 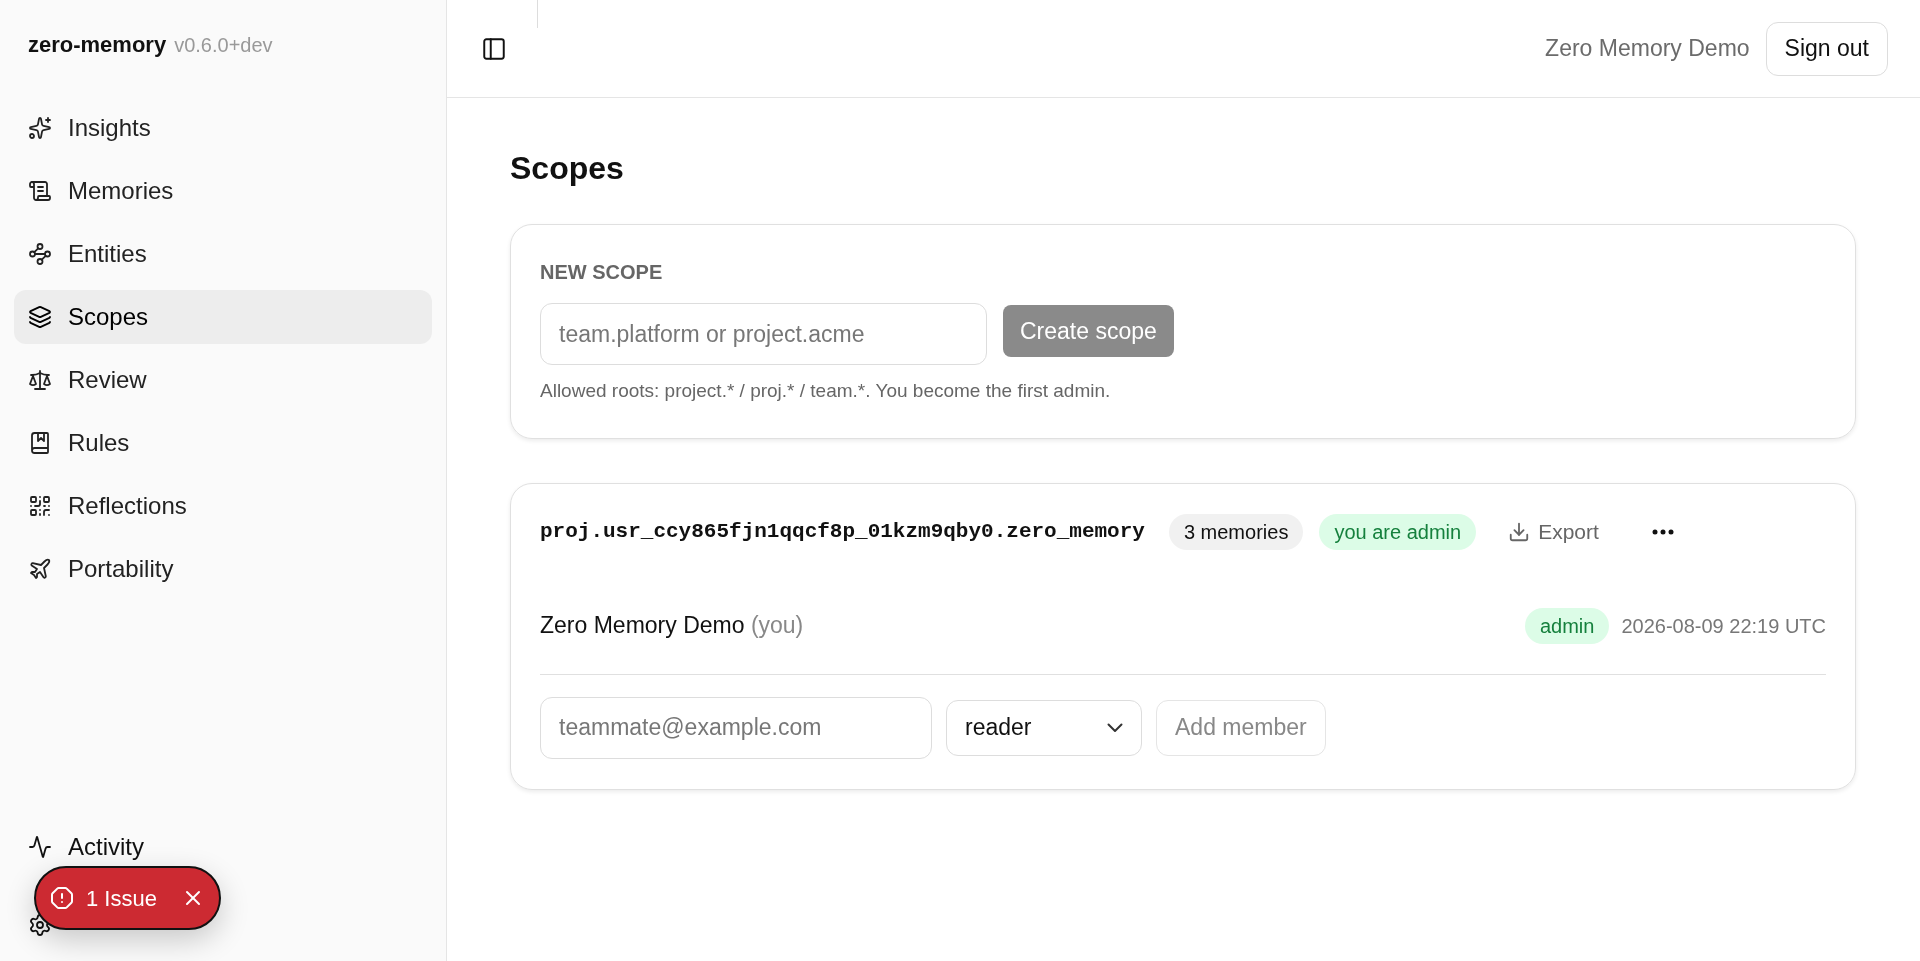 What do you see at coordinates (763, 334) in the screenshot?
I see `scope-name-field: team.platform or project.acme` at bounding box center [763, 334].